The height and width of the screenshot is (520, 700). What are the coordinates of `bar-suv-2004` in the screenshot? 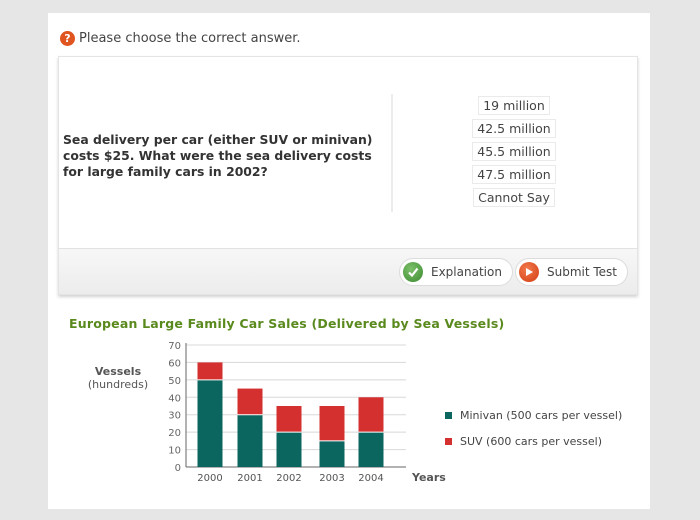 It's located at (371, 415).